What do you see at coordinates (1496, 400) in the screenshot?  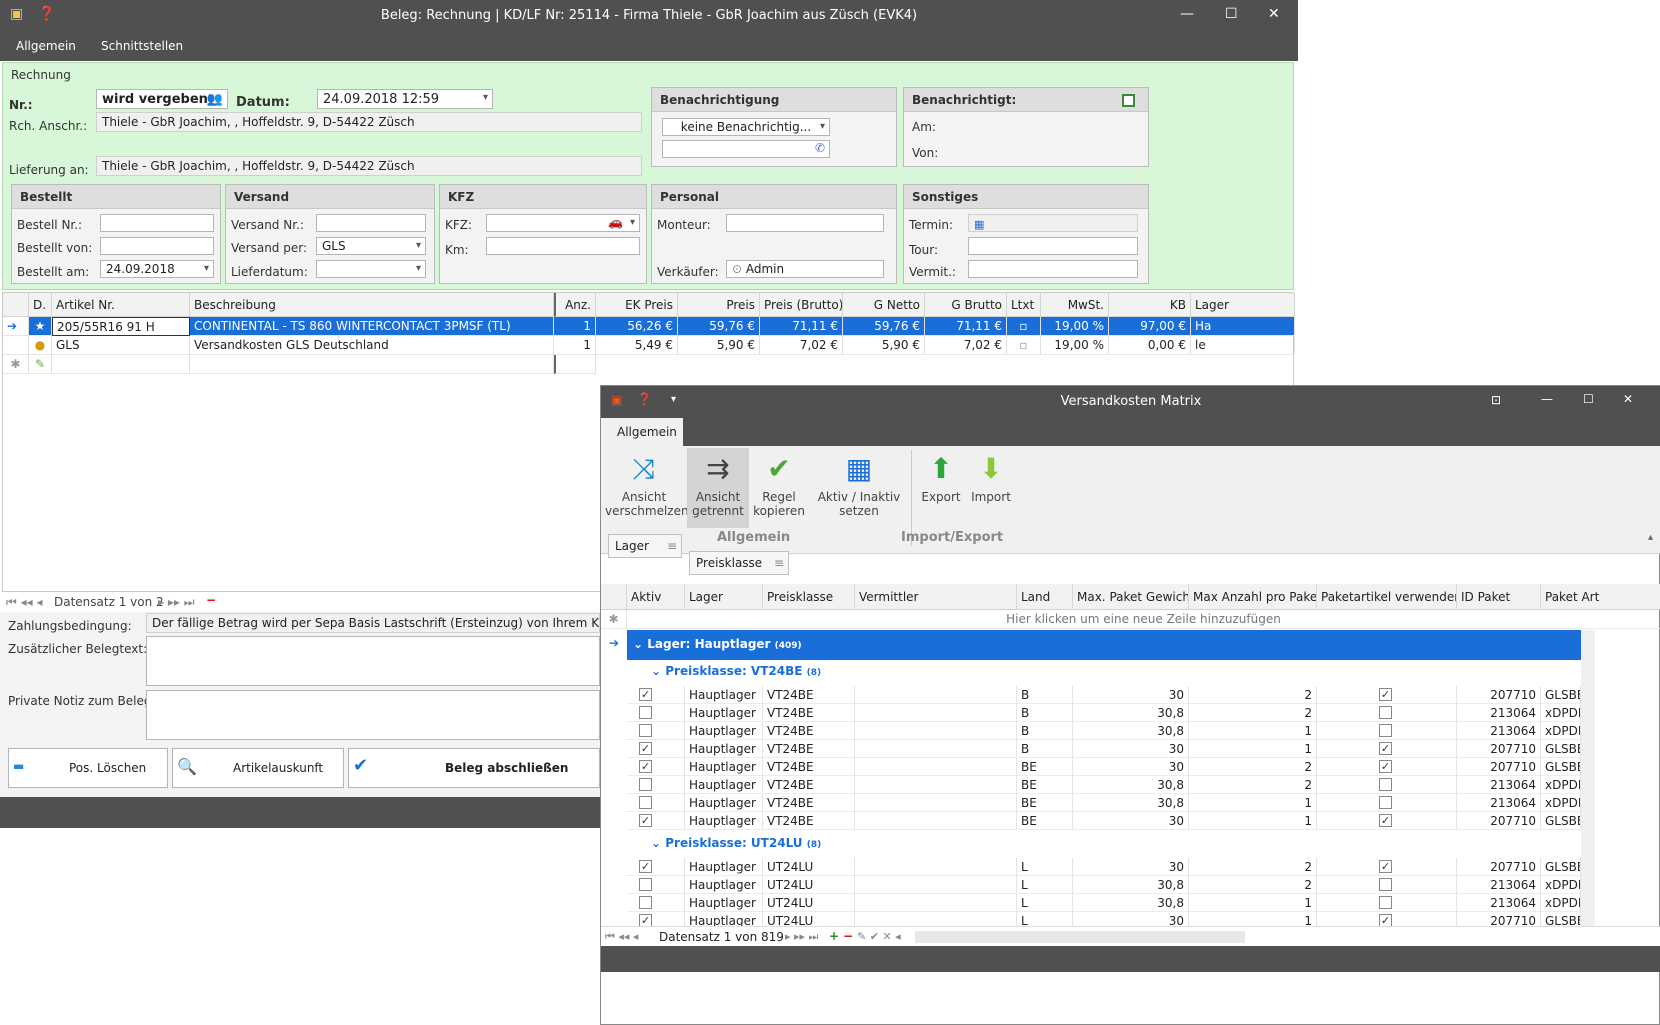 I see `screenshot-icon: ⊡` at bounding box center [1496, 400].